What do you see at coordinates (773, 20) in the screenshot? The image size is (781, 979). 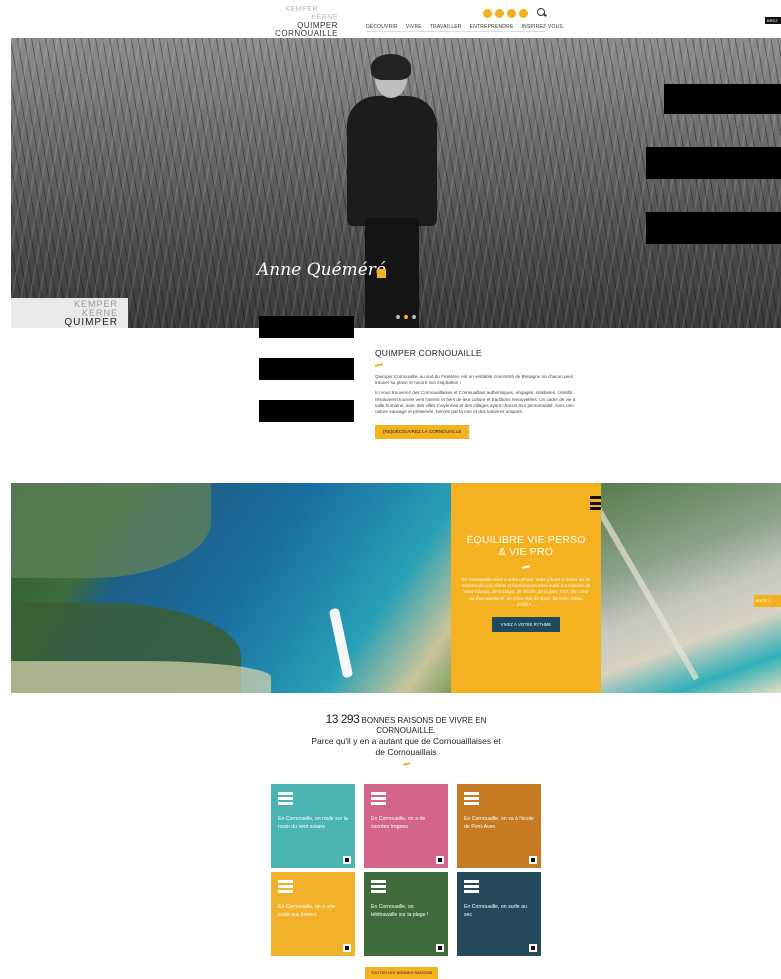 I see `language-tag: BREZ` at bounding box center [773, 20].